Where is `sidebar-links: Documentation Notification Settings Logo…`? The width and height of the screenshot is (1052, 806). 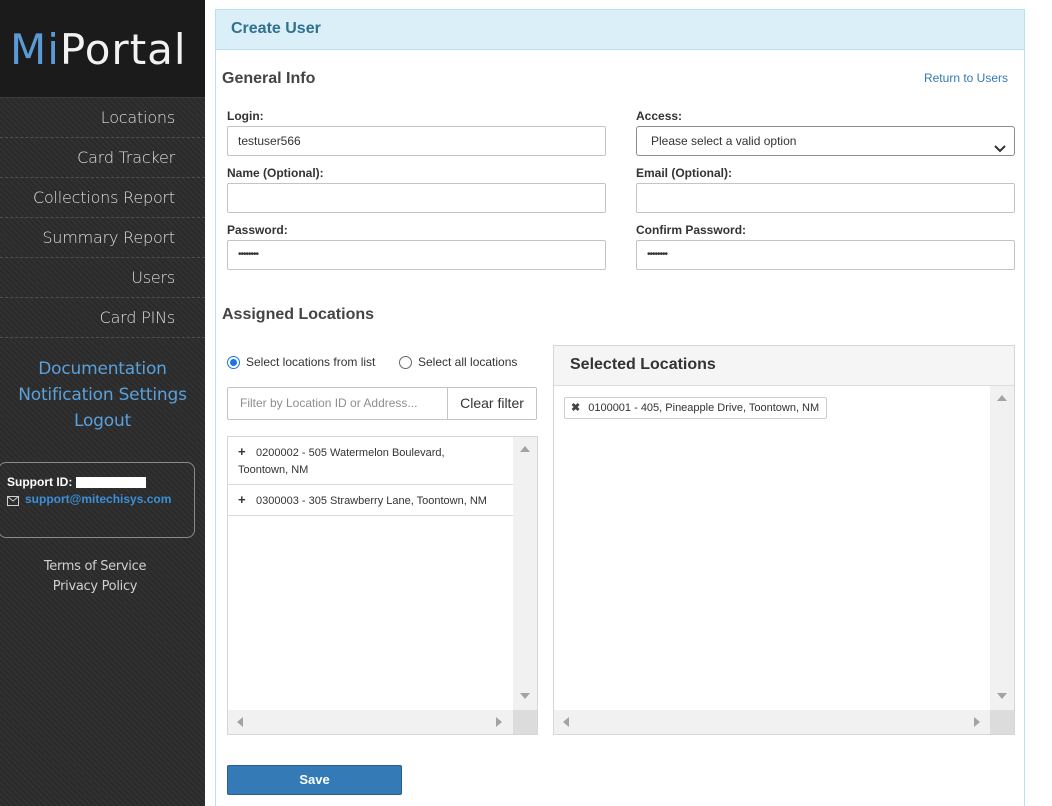 sidebar-links: Documentation Notification Settings Logo… is located at coordinates (102, 386).